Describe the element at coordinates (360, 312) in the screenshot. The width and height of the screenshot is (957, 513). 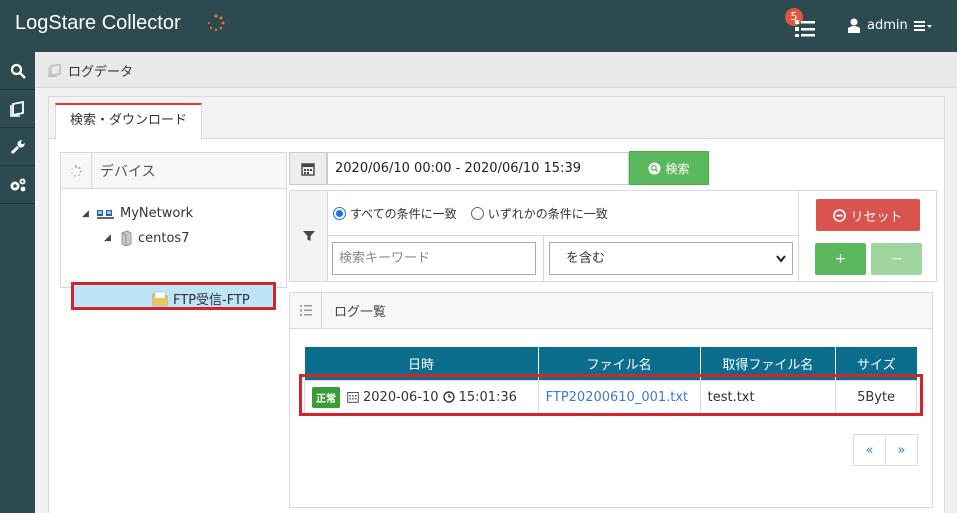
I see `log-list-title: ログ一覧` at that location.